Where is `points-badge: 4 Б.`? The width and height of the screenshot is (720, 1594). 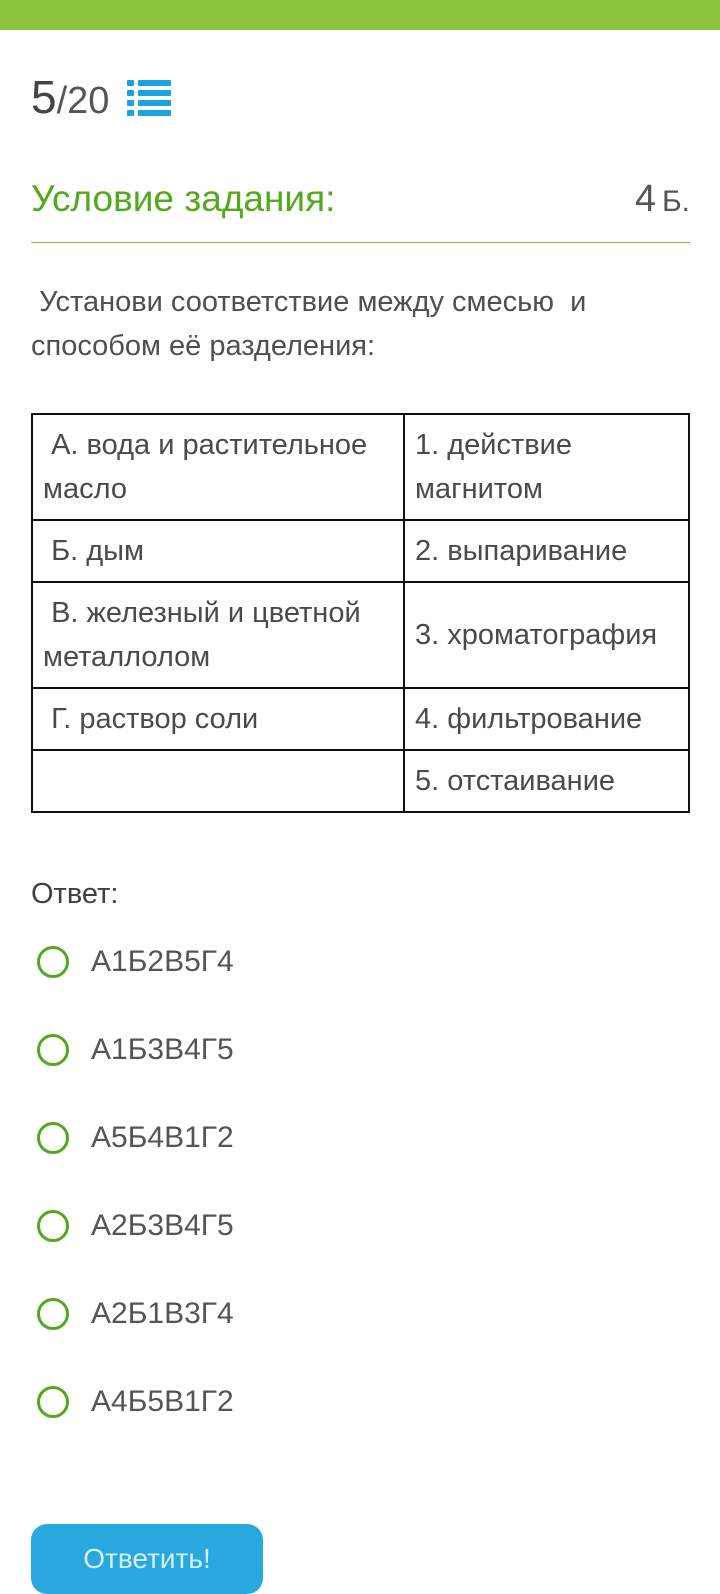
points-badge: 4 Б. is located at coordinates (662, 199).